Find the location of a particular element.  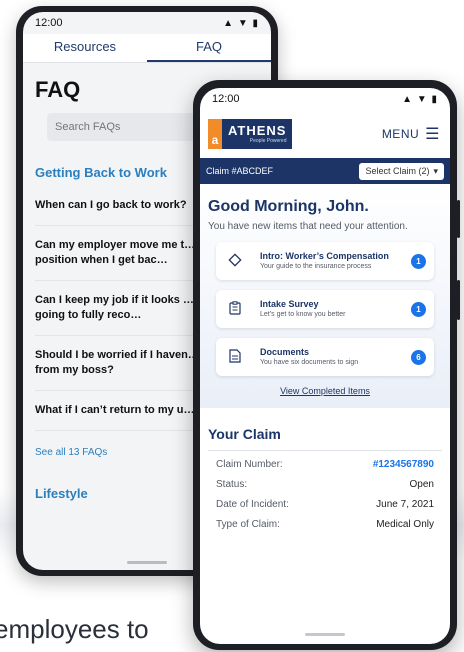

logo-tagline: People Powered is located at coordinates (268, 140).